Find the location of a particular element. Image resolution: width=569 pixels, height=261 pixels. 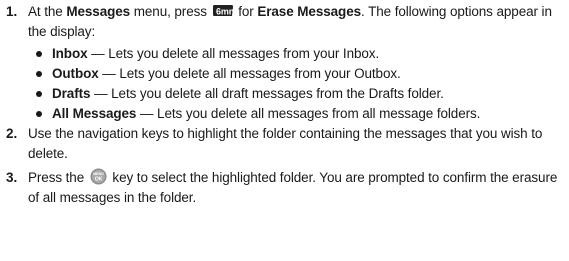

option-term: Drafts is located at coordinates (71, 93).